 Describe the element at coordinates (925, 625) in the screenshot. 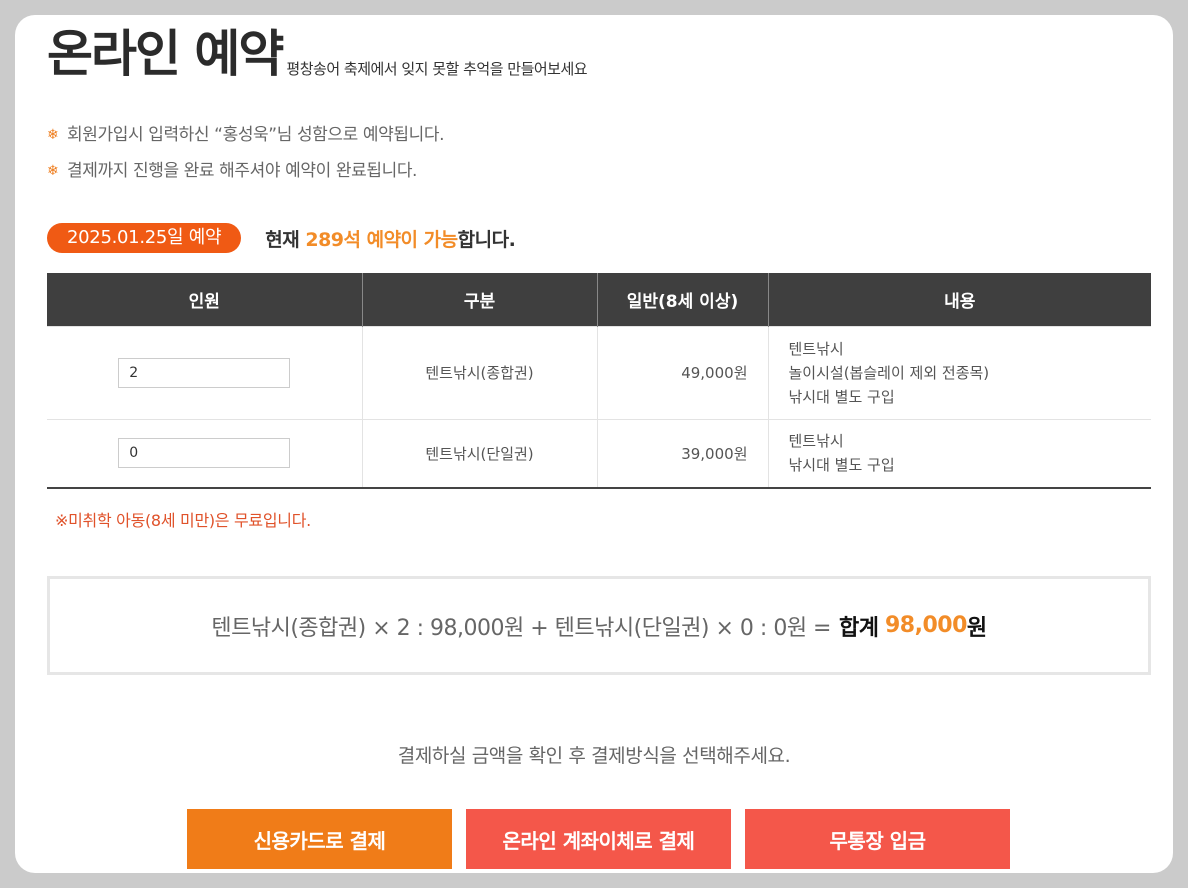

I see `summary-total-amount: 98,000` at that location.